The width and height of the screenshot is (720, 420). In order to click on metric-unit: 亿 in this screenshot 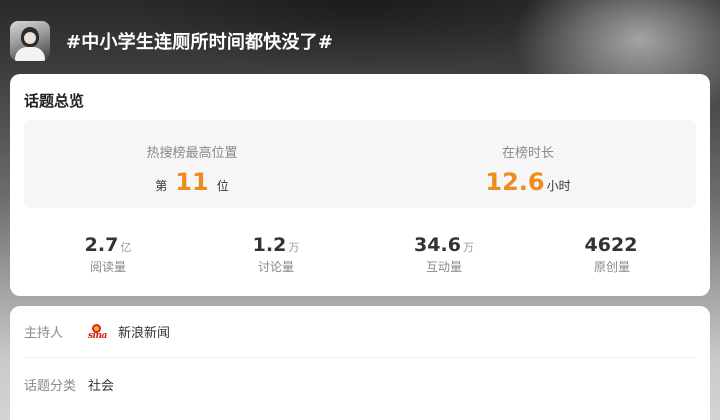, I will do `click(126, 247)`.